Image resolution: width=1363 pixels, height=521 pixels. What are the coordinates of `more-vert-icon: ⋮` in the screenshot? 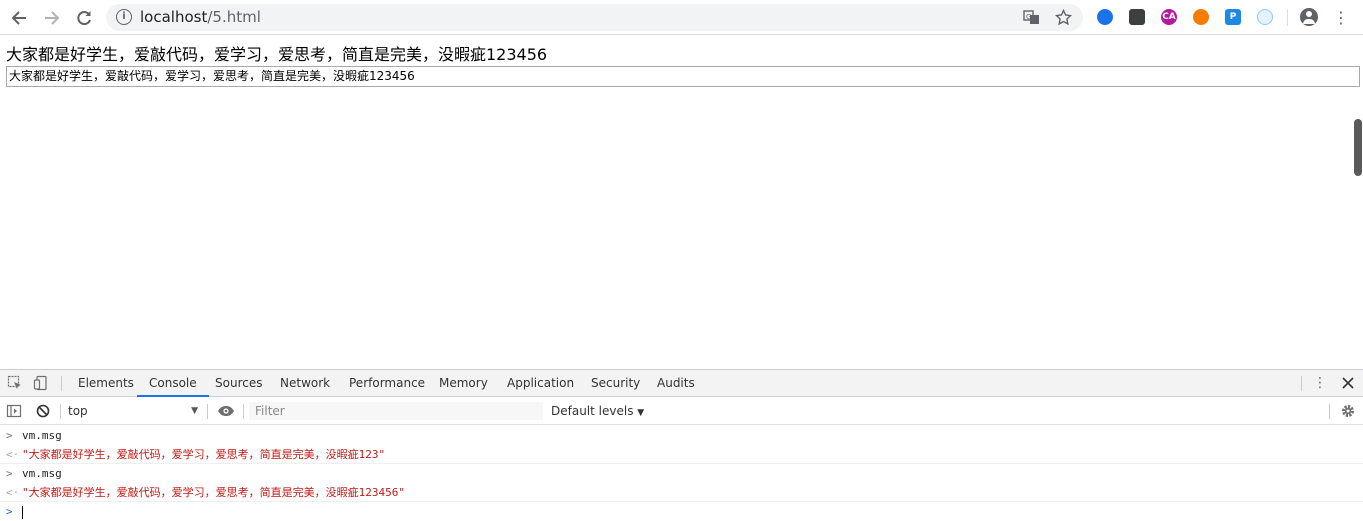 It's located at (1341, 18).